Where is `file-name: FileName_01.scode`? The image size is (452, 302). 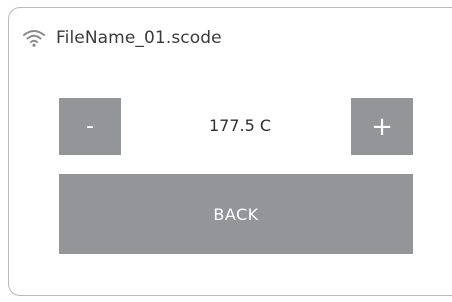 file-name: FileName_01.scode is located at coordinates (139, 38).